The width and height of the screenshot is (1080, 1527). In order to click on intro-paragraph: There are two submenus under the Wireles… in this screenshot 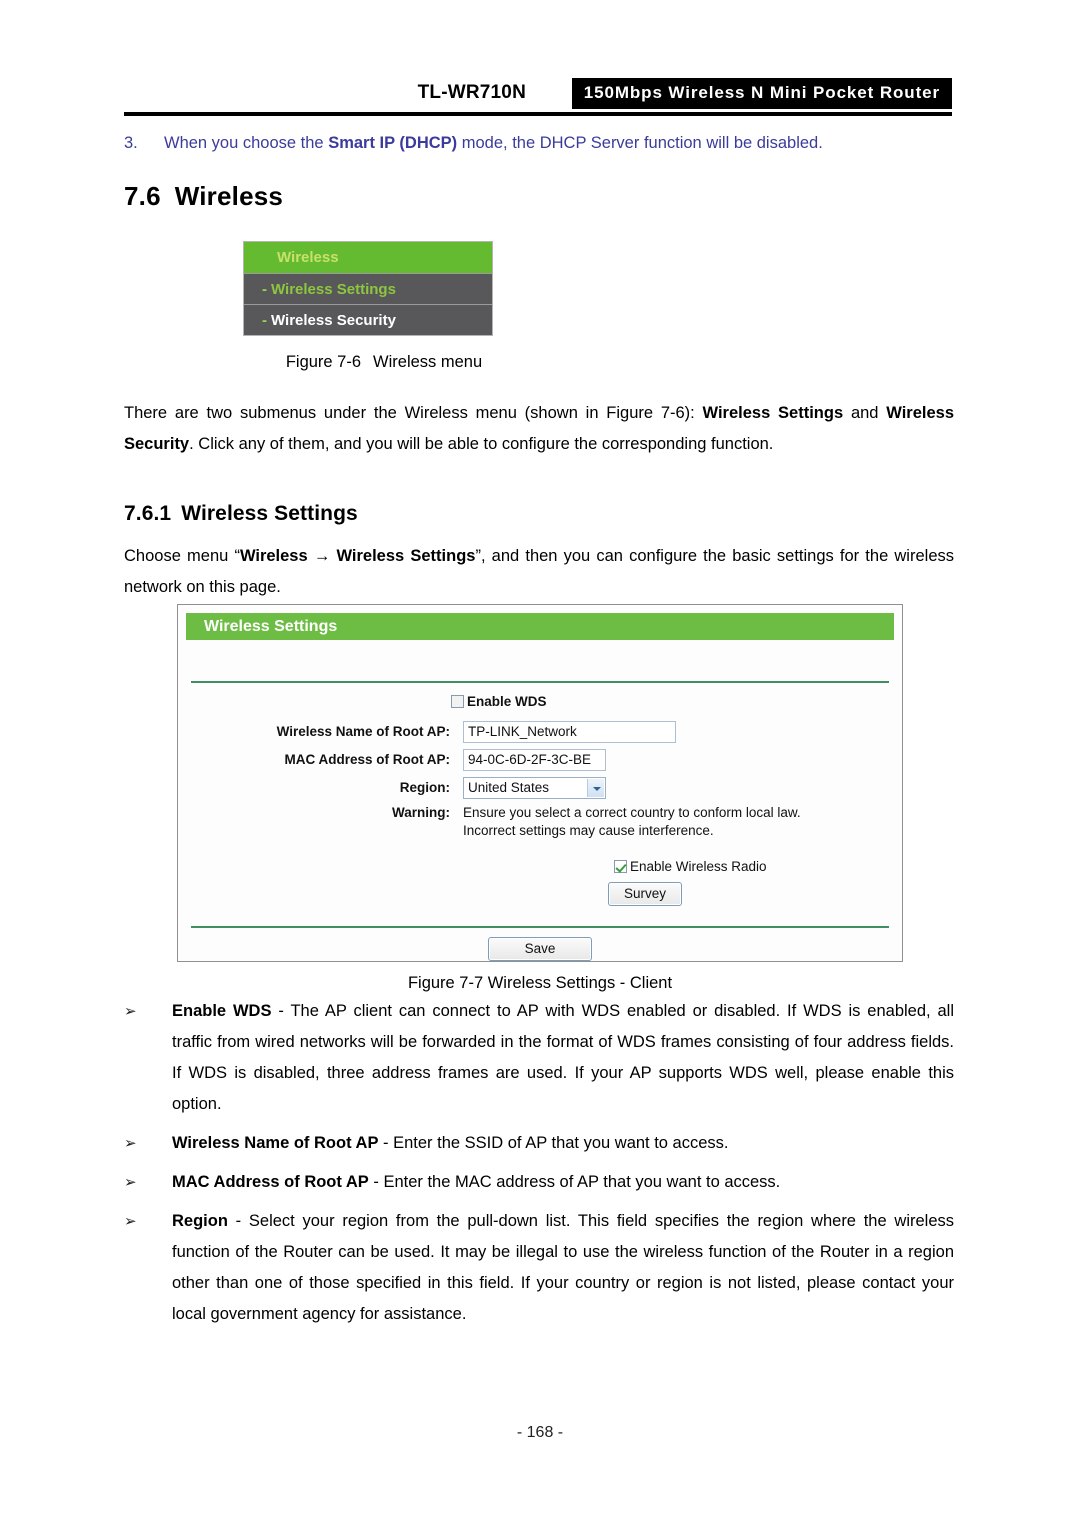, I will do `click(539, 429)`.